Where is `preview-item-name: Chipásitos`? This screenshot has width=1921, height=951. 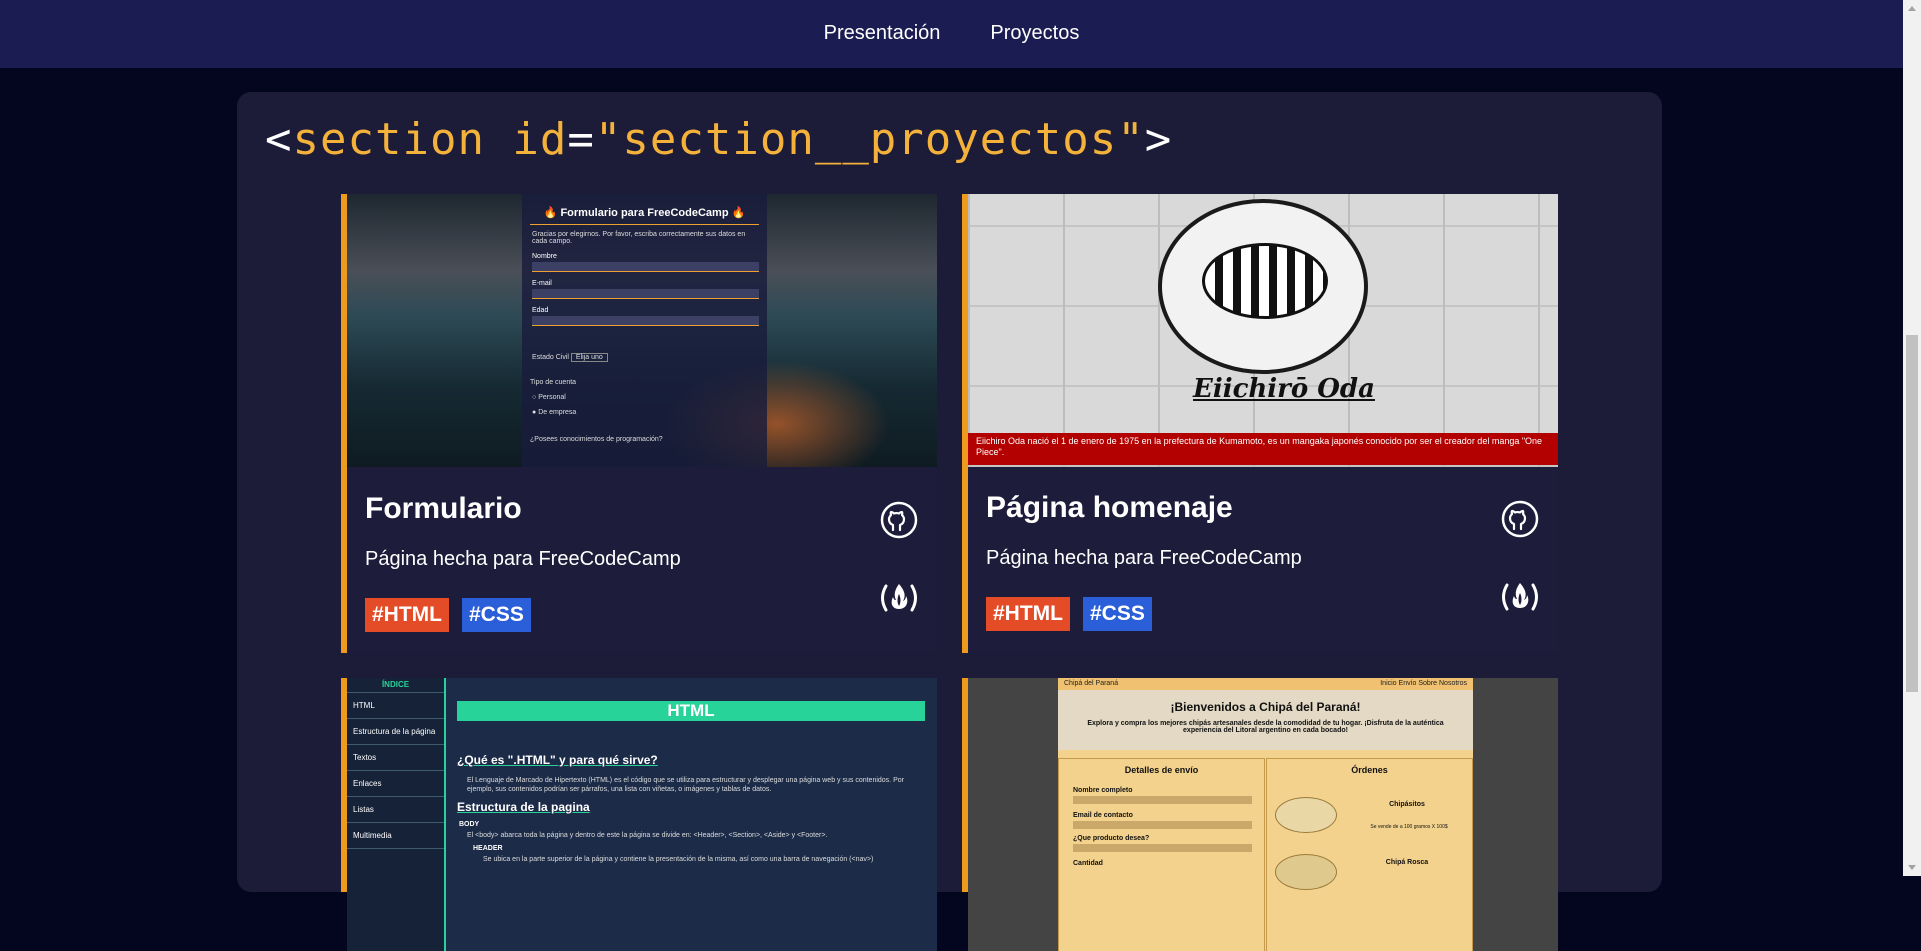
preview-item-name: Chipásitos is located at coordinates (1407, 804).